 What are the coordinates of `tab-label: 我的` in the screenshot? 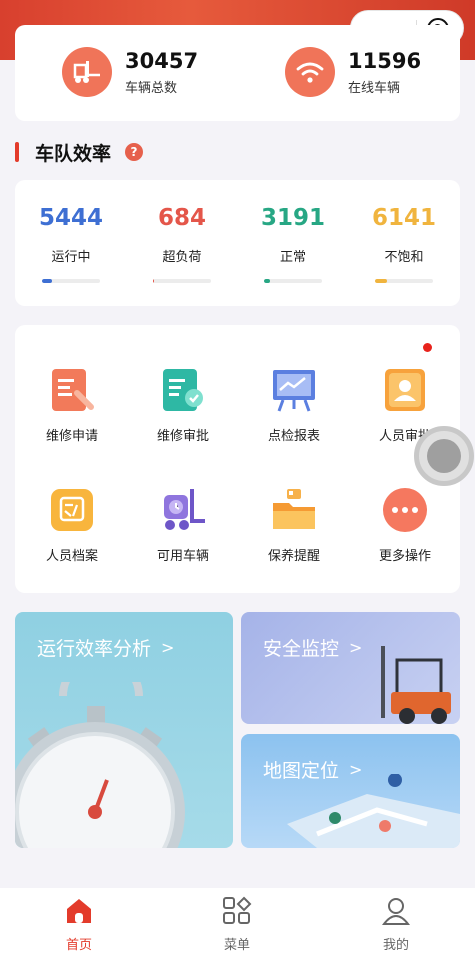 It's located at (395, 945).